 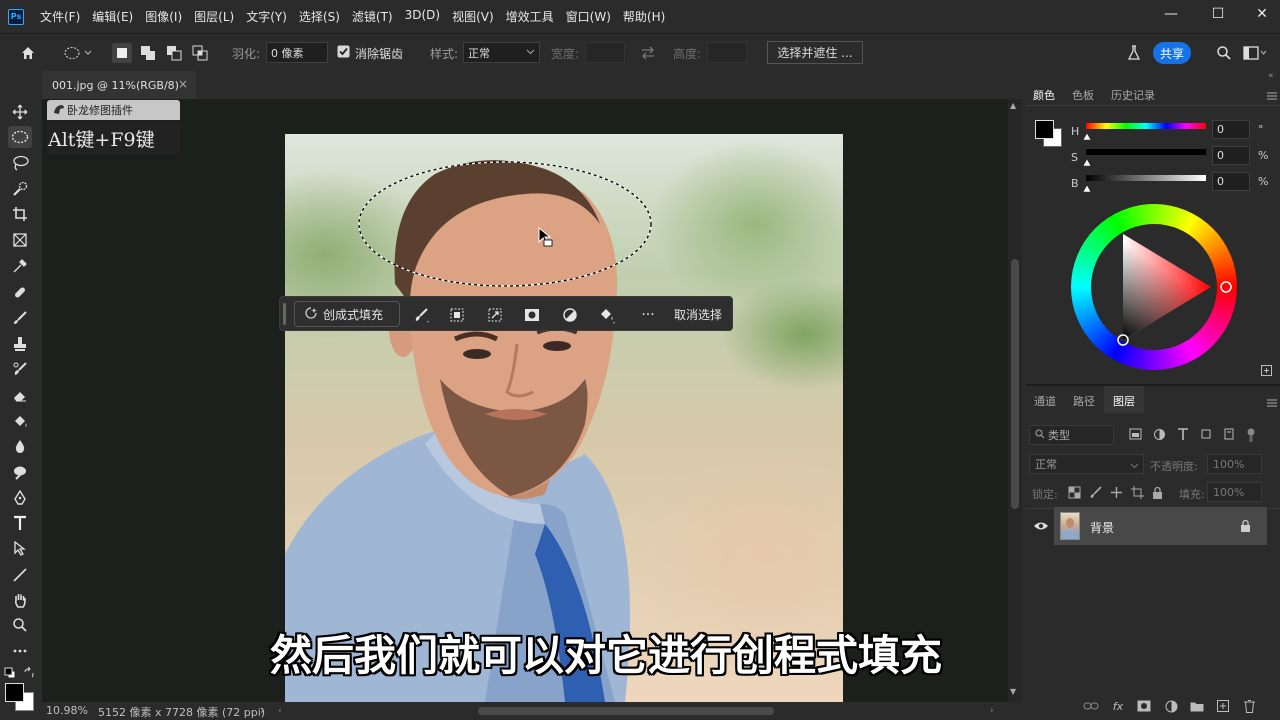 I want to click on intersect-selection-icon, so click(x=200, y=53).